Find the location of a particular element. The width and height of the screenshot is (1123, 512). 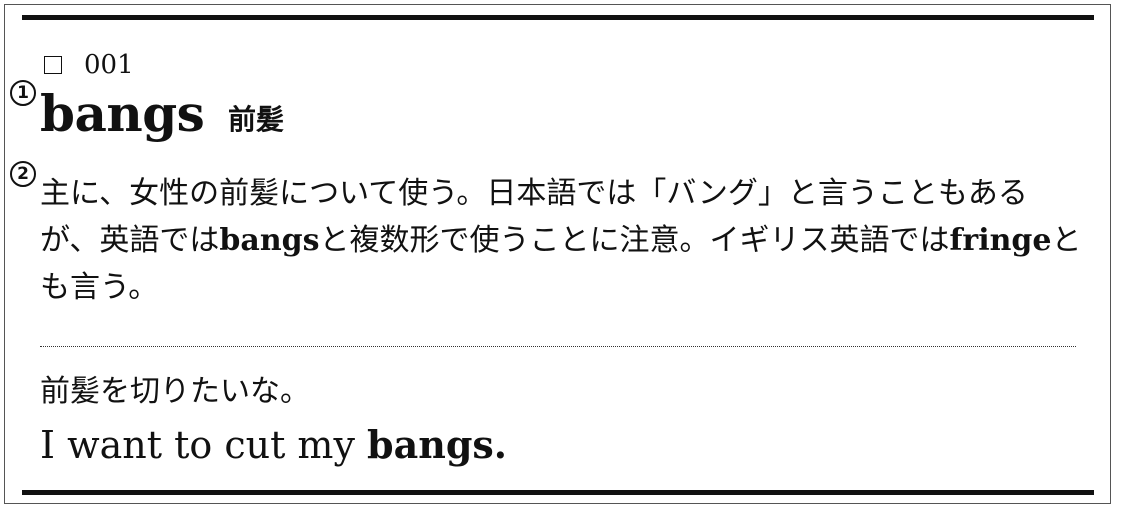

dotted-divider is located at coordinates (558, 346).